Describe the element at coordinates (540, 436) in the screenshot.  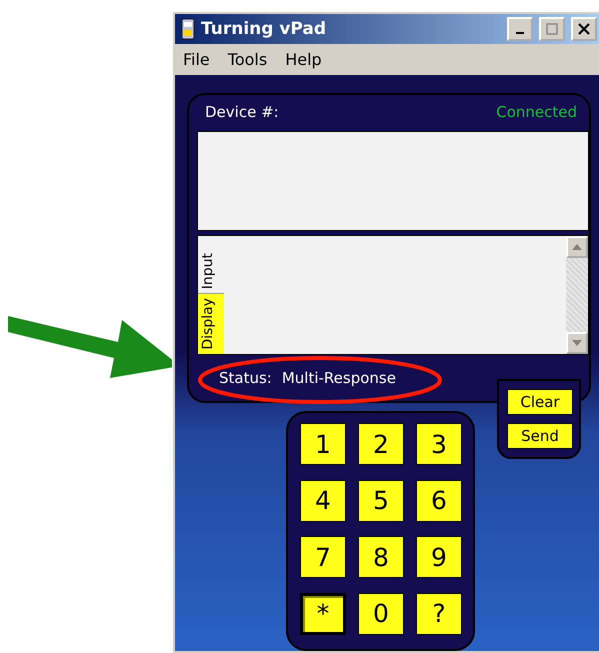
I see `action-button: Send` at that location.